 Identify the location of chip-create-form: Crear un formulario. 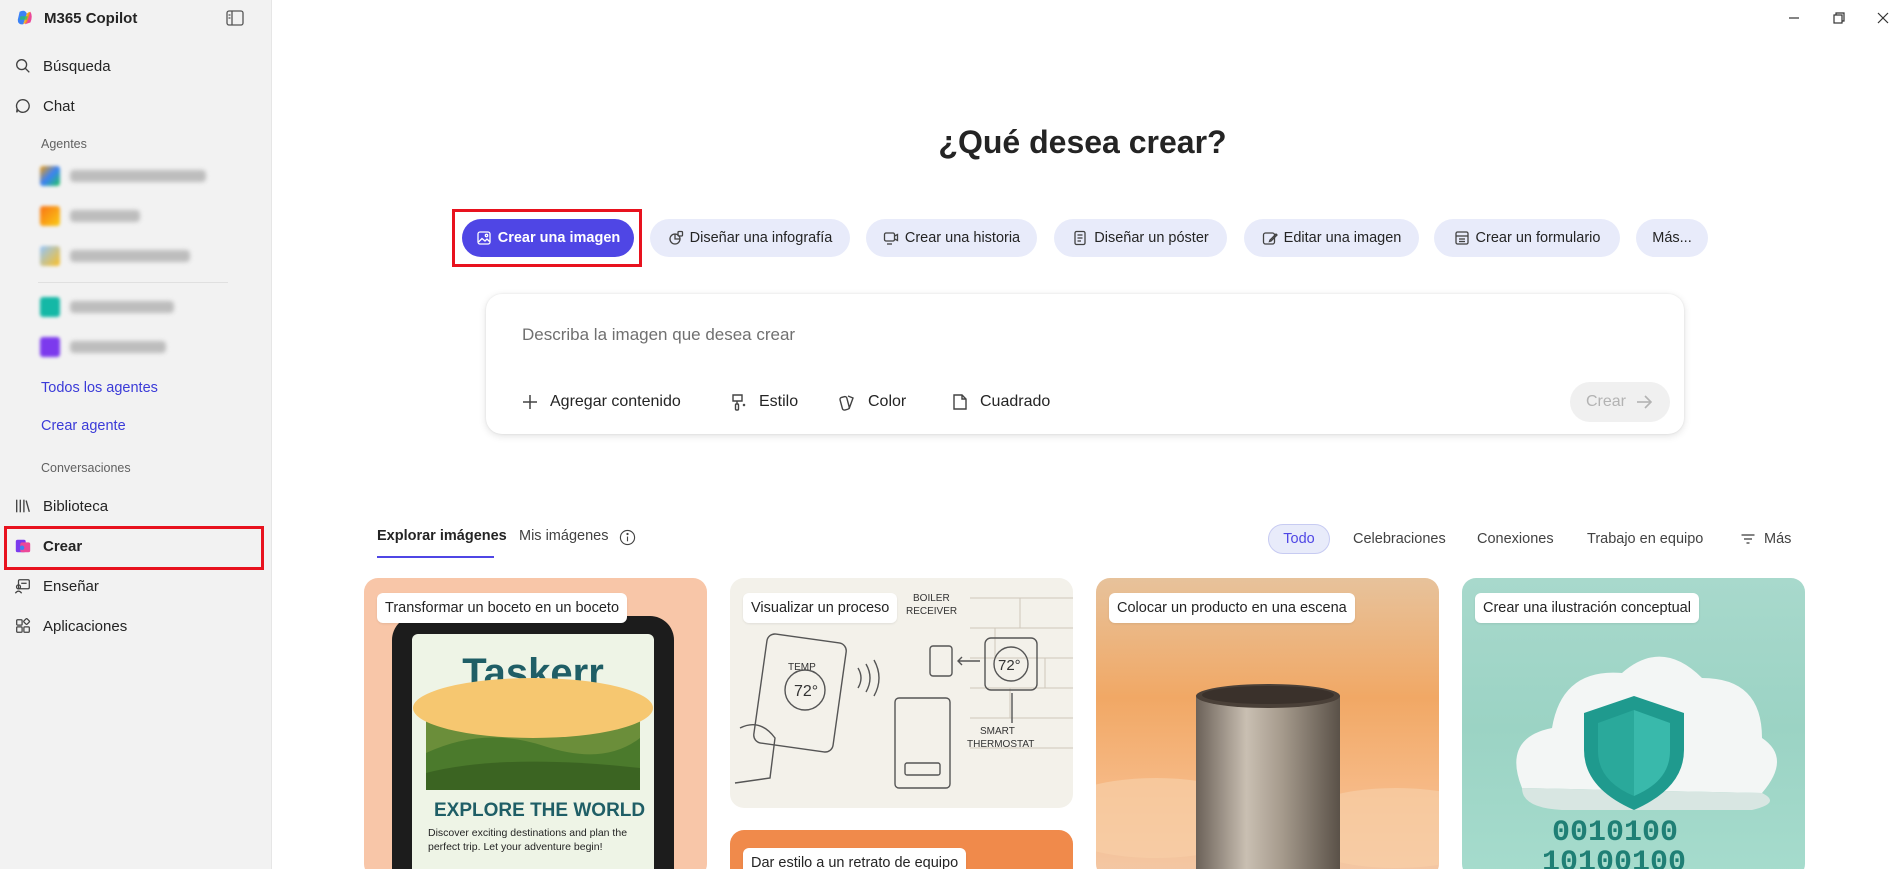
(1527, 238).